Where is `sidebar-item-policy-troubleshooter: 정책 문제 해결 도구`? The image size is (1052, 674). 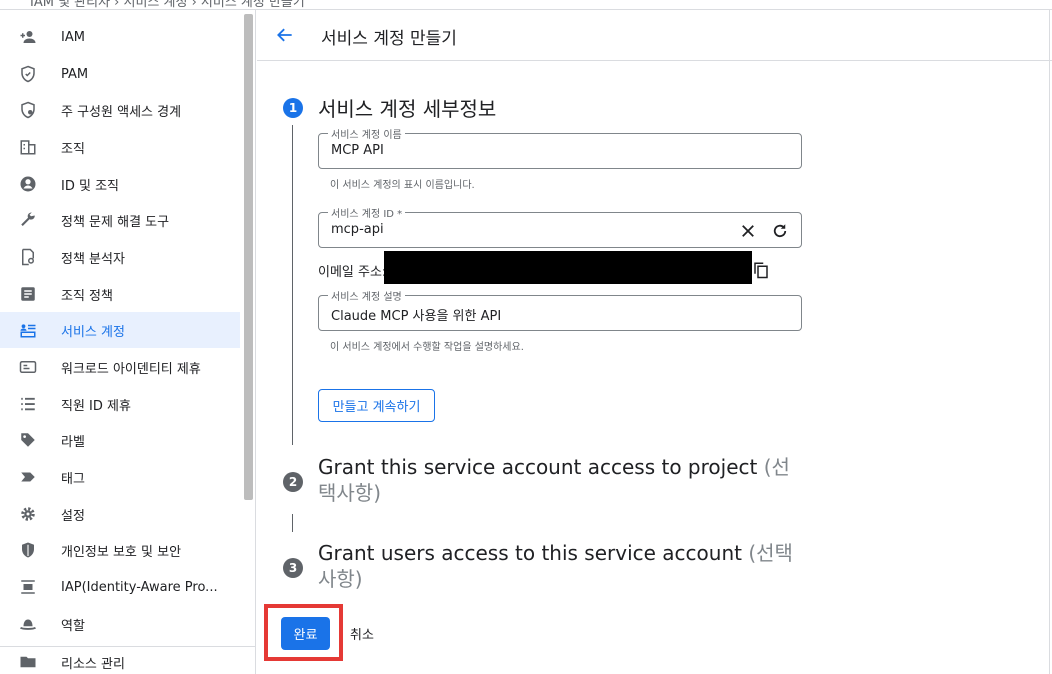
sidebar-item-policy-troubleshooter: 정책 문제 해결 도구 is located at coordinates (120, 220).